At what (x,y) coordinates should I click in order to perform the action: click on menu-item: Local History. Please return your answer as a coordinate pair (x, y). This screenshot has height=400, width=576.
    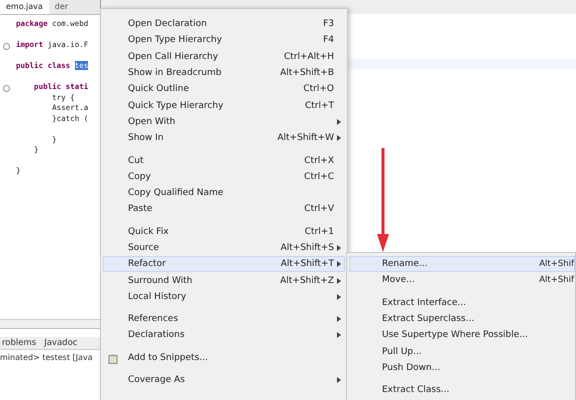
    Looking at the image, I should click on (224, 297).